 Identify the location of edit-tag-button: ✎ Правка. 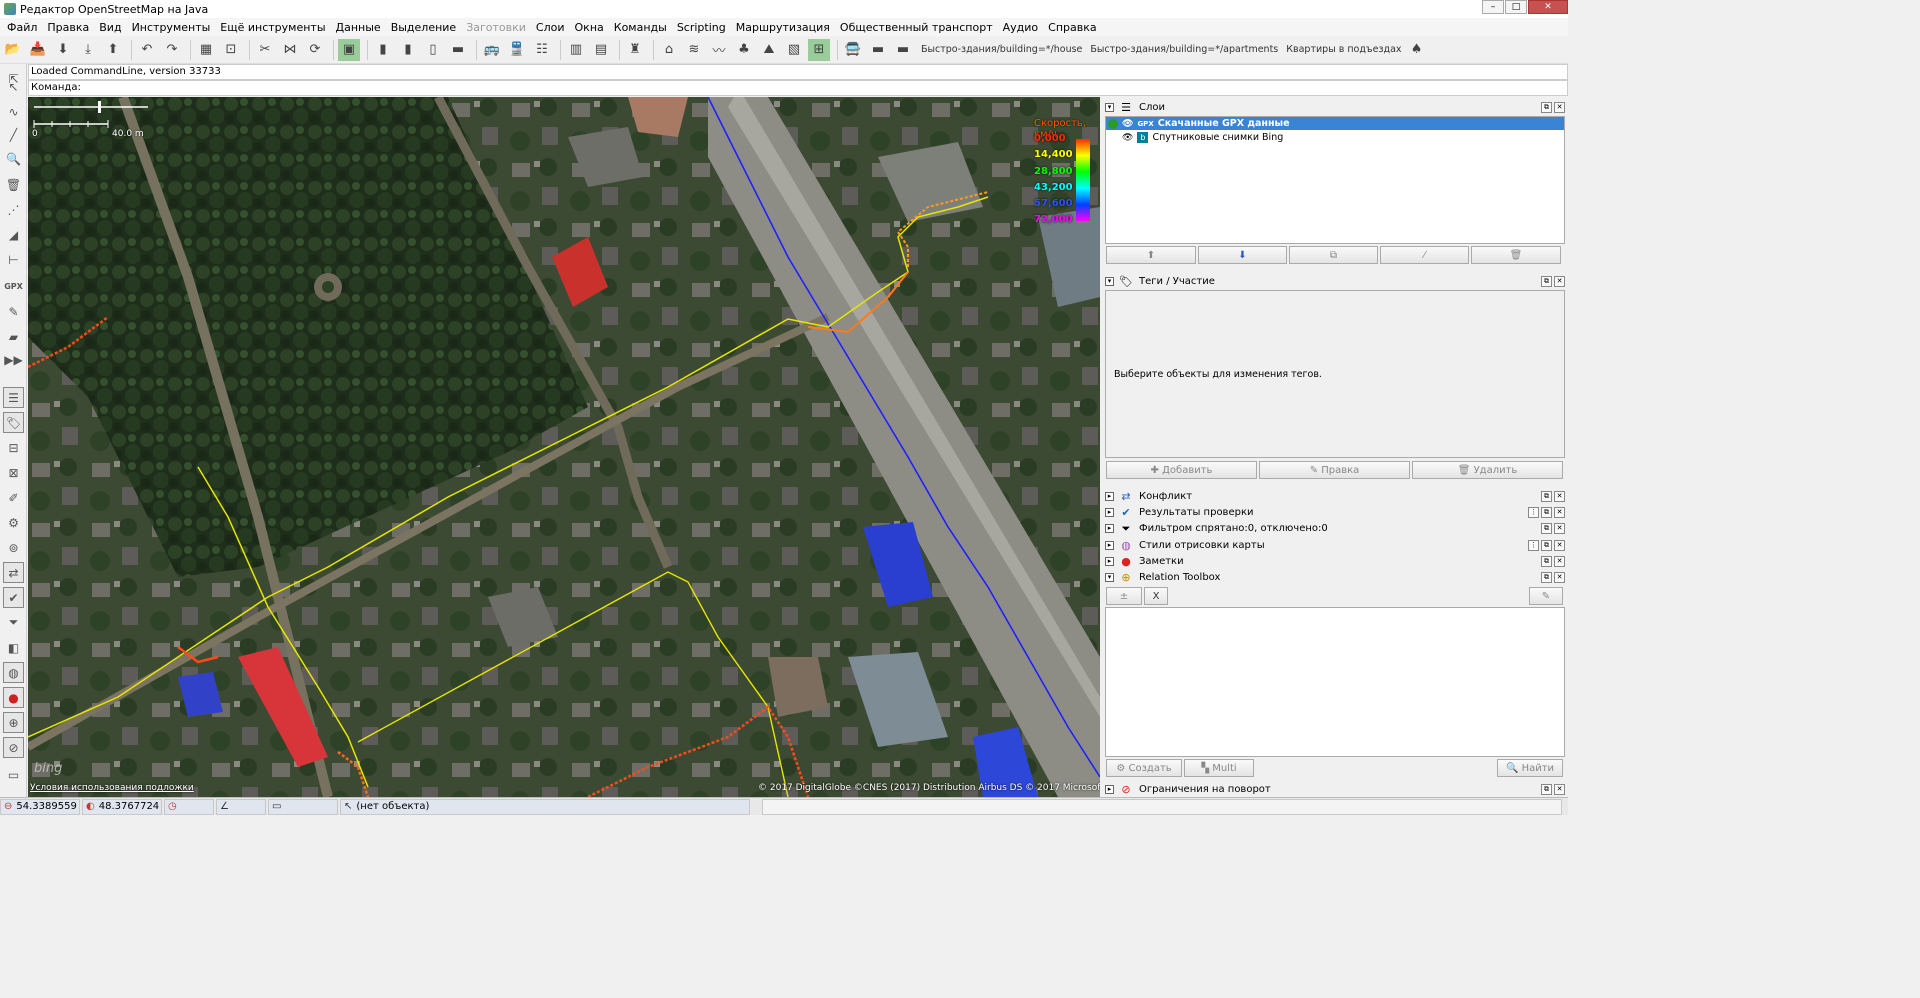
(1334, 470).